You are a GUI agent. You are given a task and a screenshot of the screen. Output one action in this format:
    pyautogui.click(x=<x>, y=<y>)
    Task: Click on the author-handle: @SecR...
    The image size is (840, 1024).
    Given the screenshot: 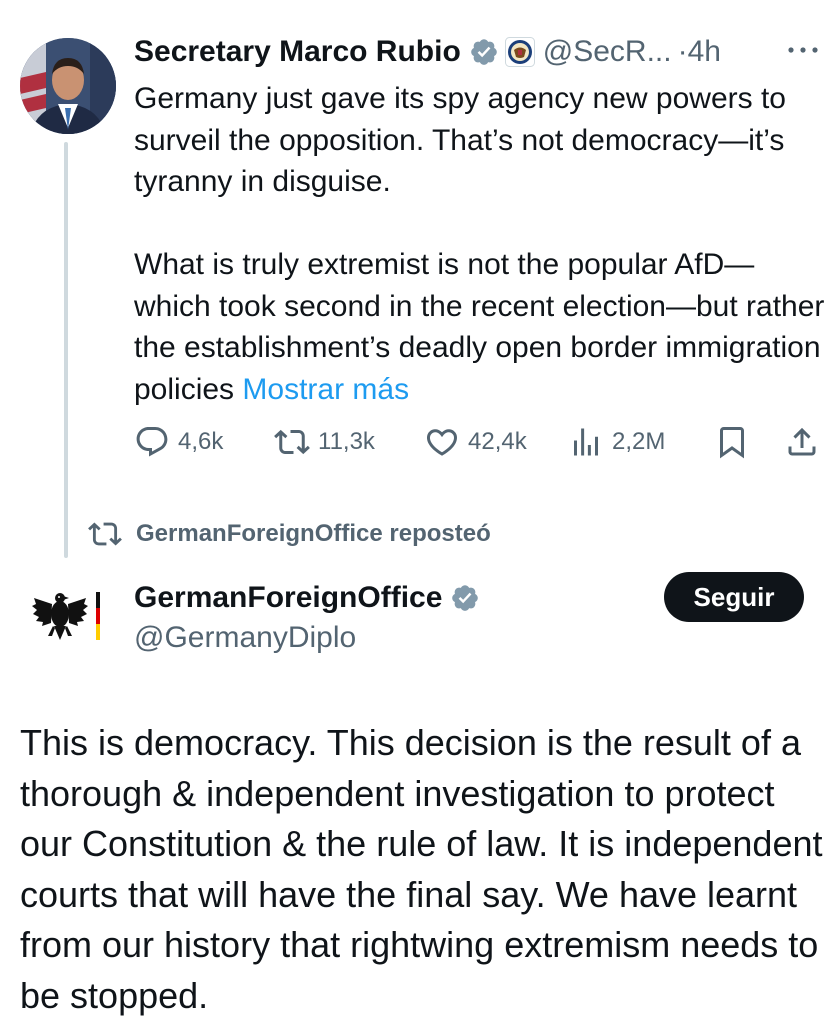 What is the action you would take?
    pyautogui.click(x=607, y=52)
    